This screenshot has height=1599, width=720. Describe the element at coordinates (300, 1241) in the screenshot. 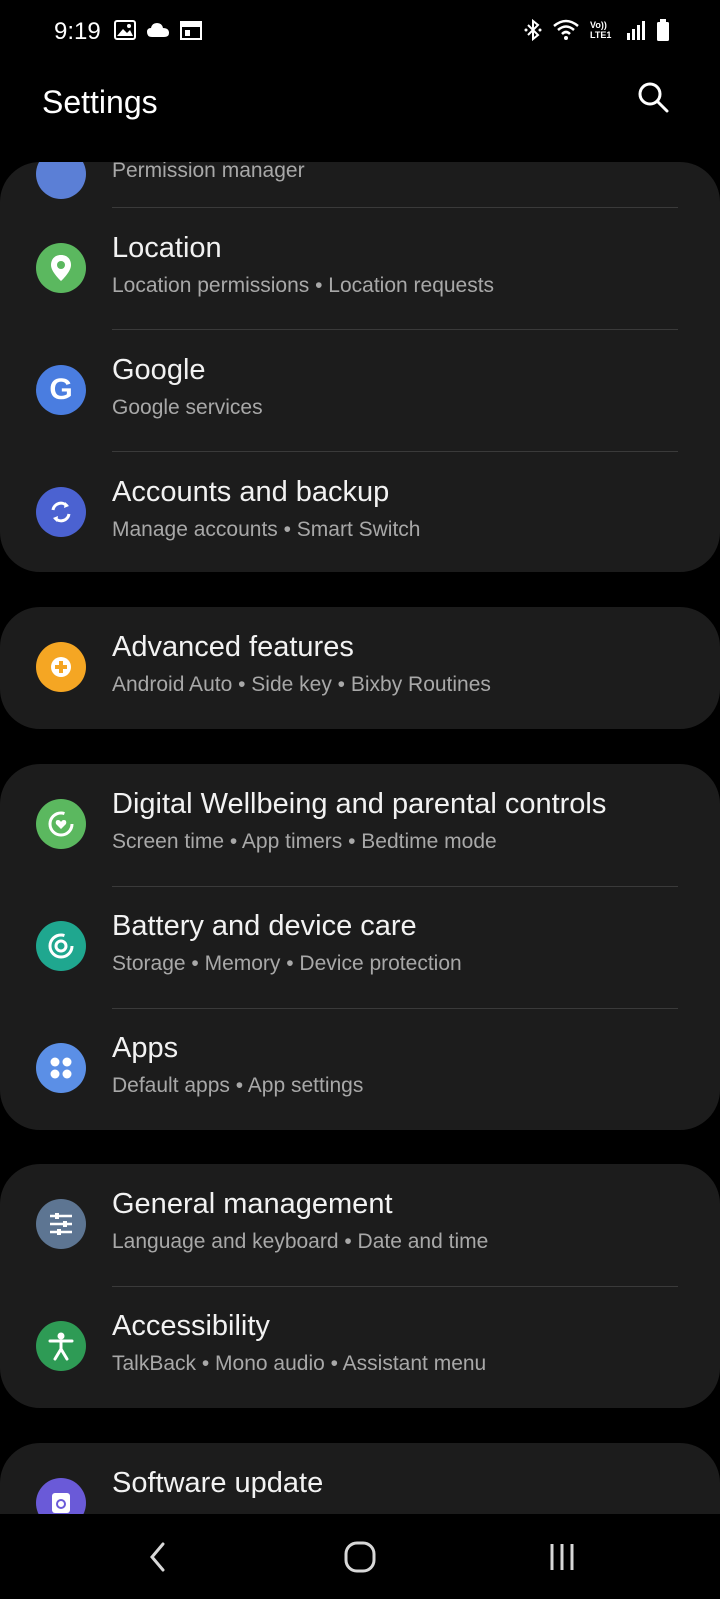

I see `item-subtitle: Language and keyboard • Date and time` at that location.